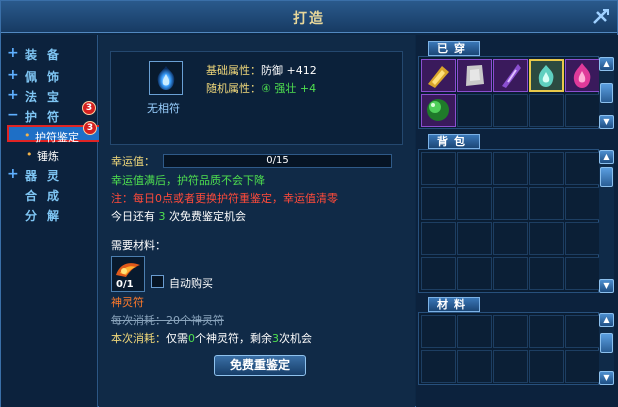 This screenshot has width=618, height=407. What do you see at coordinates (601, 17) in the screenshot?
I see `close-icon` at bounding box center [601, 17].